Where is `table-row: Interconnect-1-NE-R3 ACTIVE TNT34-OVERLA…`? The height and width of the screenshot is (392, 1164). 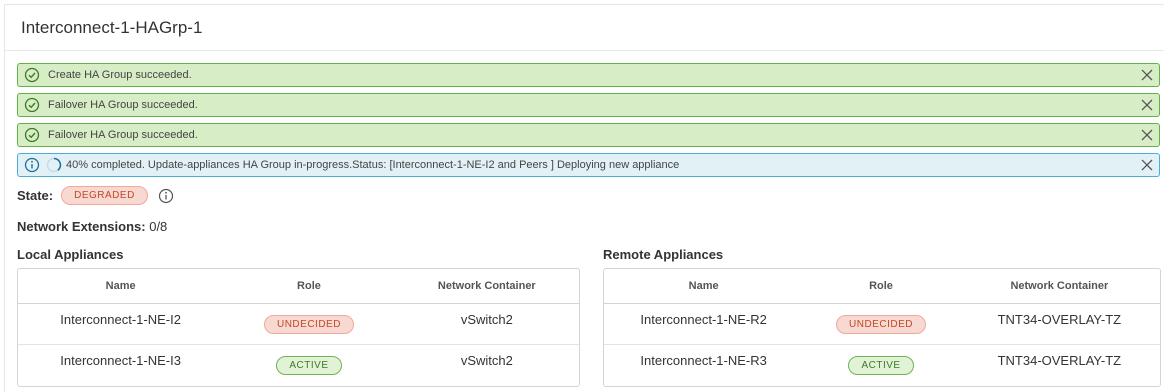 table-row: Interconnect-1-NE-R3 ACTIVE TNT34-OVERLA… is located at coordinates (882, 365).